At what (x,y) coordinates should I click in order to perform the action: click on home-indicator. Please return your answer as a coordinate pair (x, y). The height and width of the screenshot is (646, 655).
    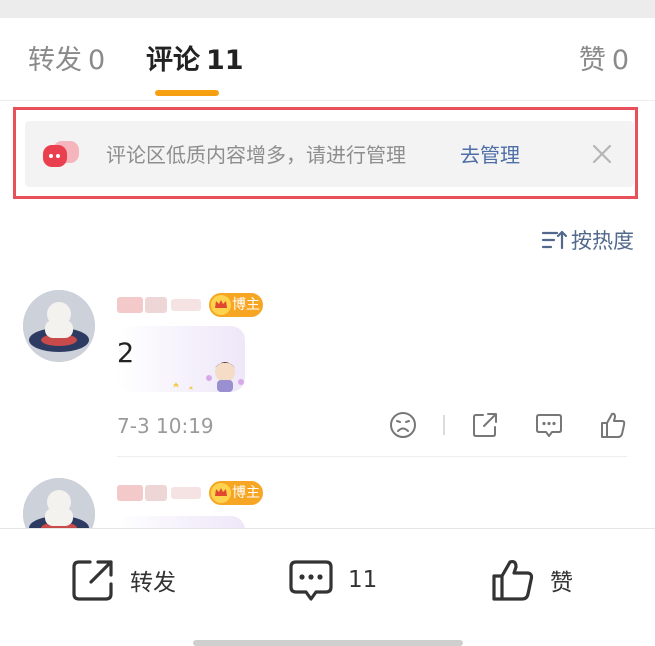
    Looking at the image, I should click on (328, 643).